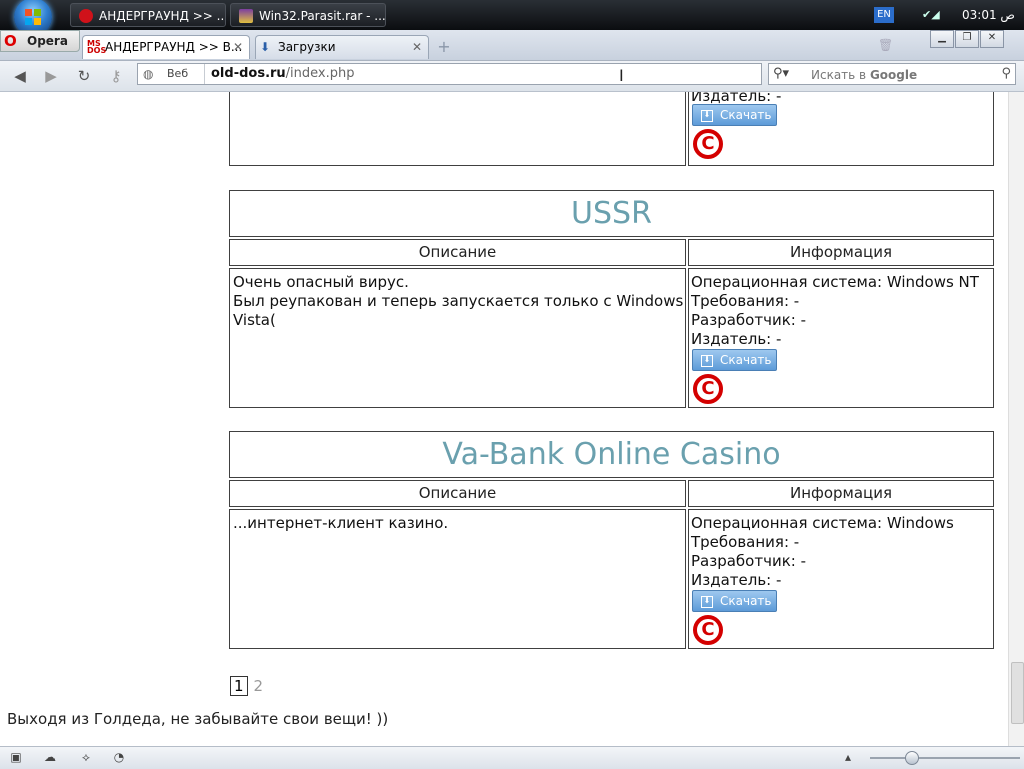  What do you see at coordinates (841, 129) in the screenshot?
I see `prev-entry-info-cell: Издатель: - ⬇ Скачать C` at bounding box center [841, 129].